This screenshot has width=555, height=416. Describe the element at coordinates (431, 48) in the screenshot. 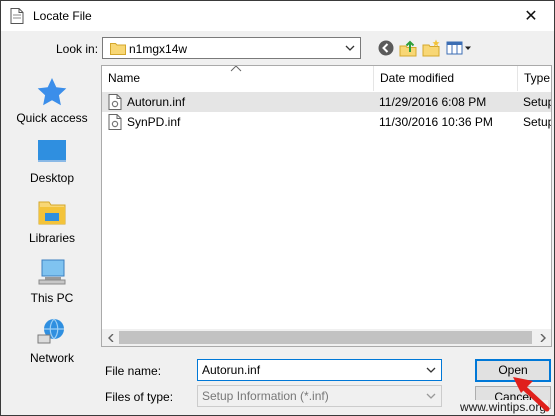

I see `new-folder-icon` at that location.